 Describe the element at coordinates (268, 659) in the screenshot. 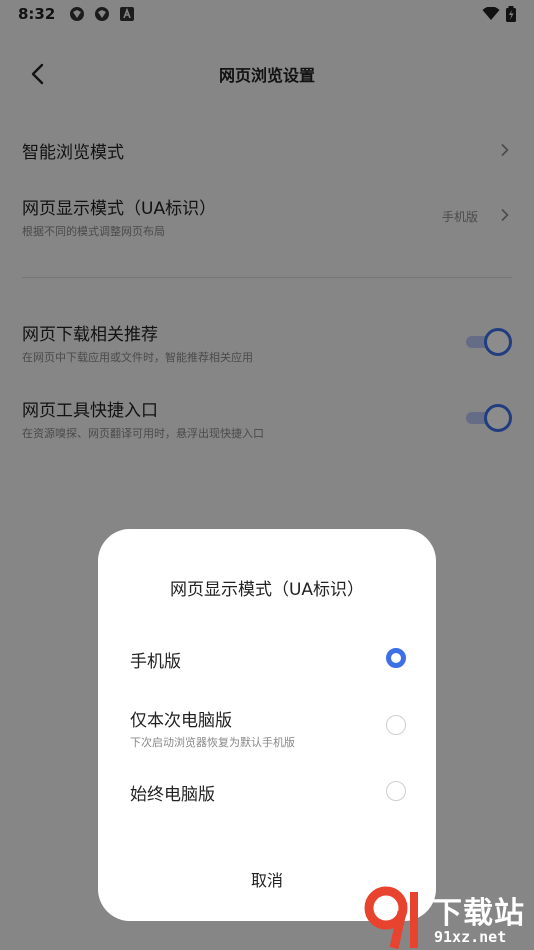

I see `option-mobile: 手机版` at that location.